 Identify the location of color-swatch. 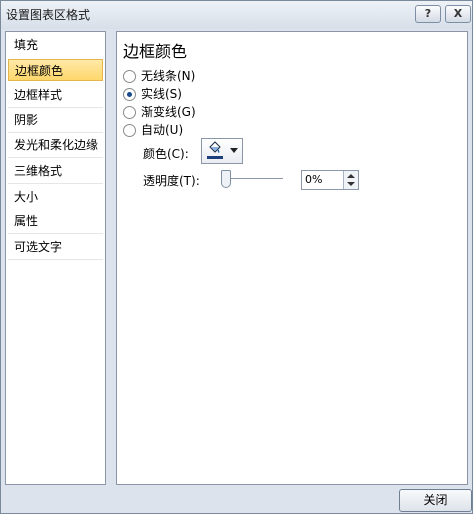
(215, 157).